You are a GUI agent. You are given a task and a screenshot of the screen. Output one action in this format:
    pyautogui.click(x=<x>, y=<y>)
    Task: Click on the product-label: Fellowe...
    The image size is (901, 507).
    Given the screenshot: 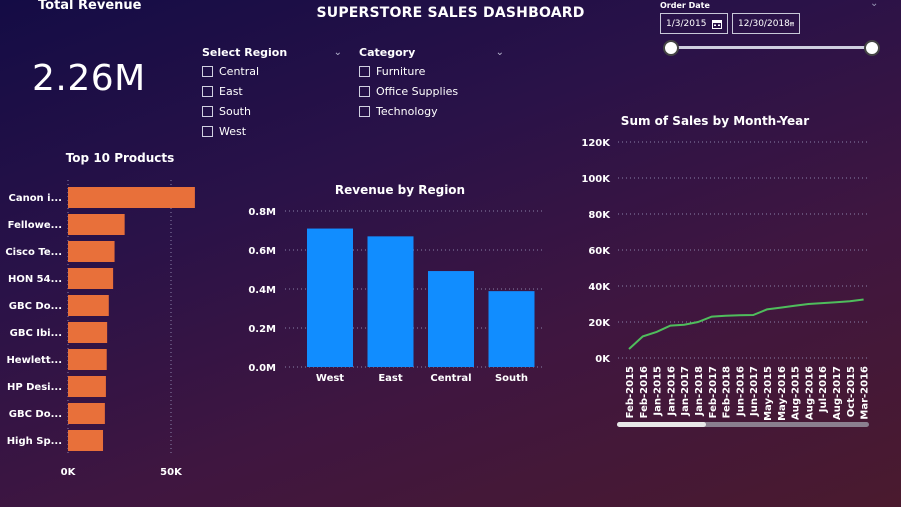 What is the action you would take?
    pyautogui.click(x=35, y=225)
    